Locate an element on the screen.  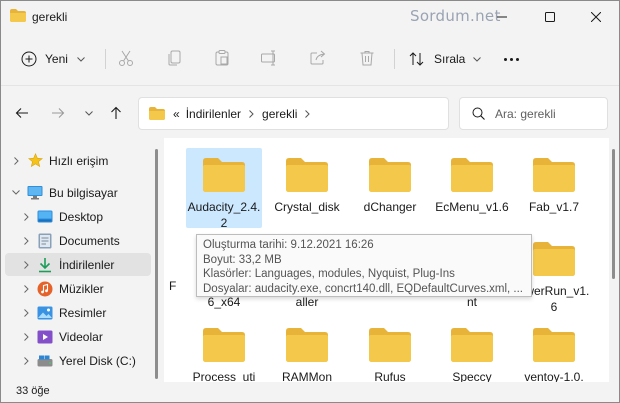
search-input: Ara: gerekli is located at coordinates (533, 113).